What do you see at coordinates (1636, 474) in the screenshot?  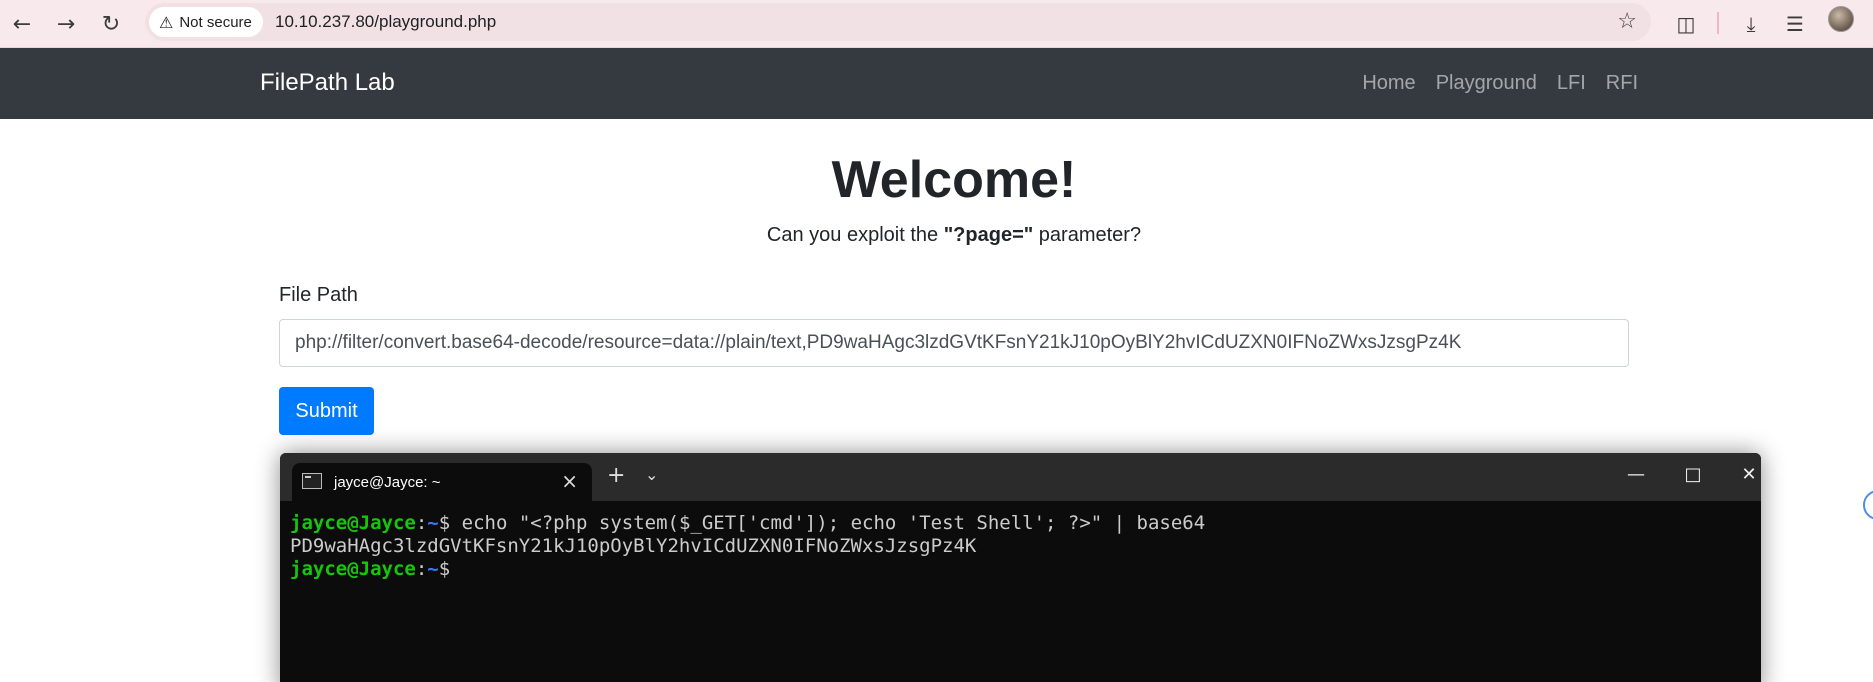 I see `minimize-icon: —` at bounding box center [1636, 474].